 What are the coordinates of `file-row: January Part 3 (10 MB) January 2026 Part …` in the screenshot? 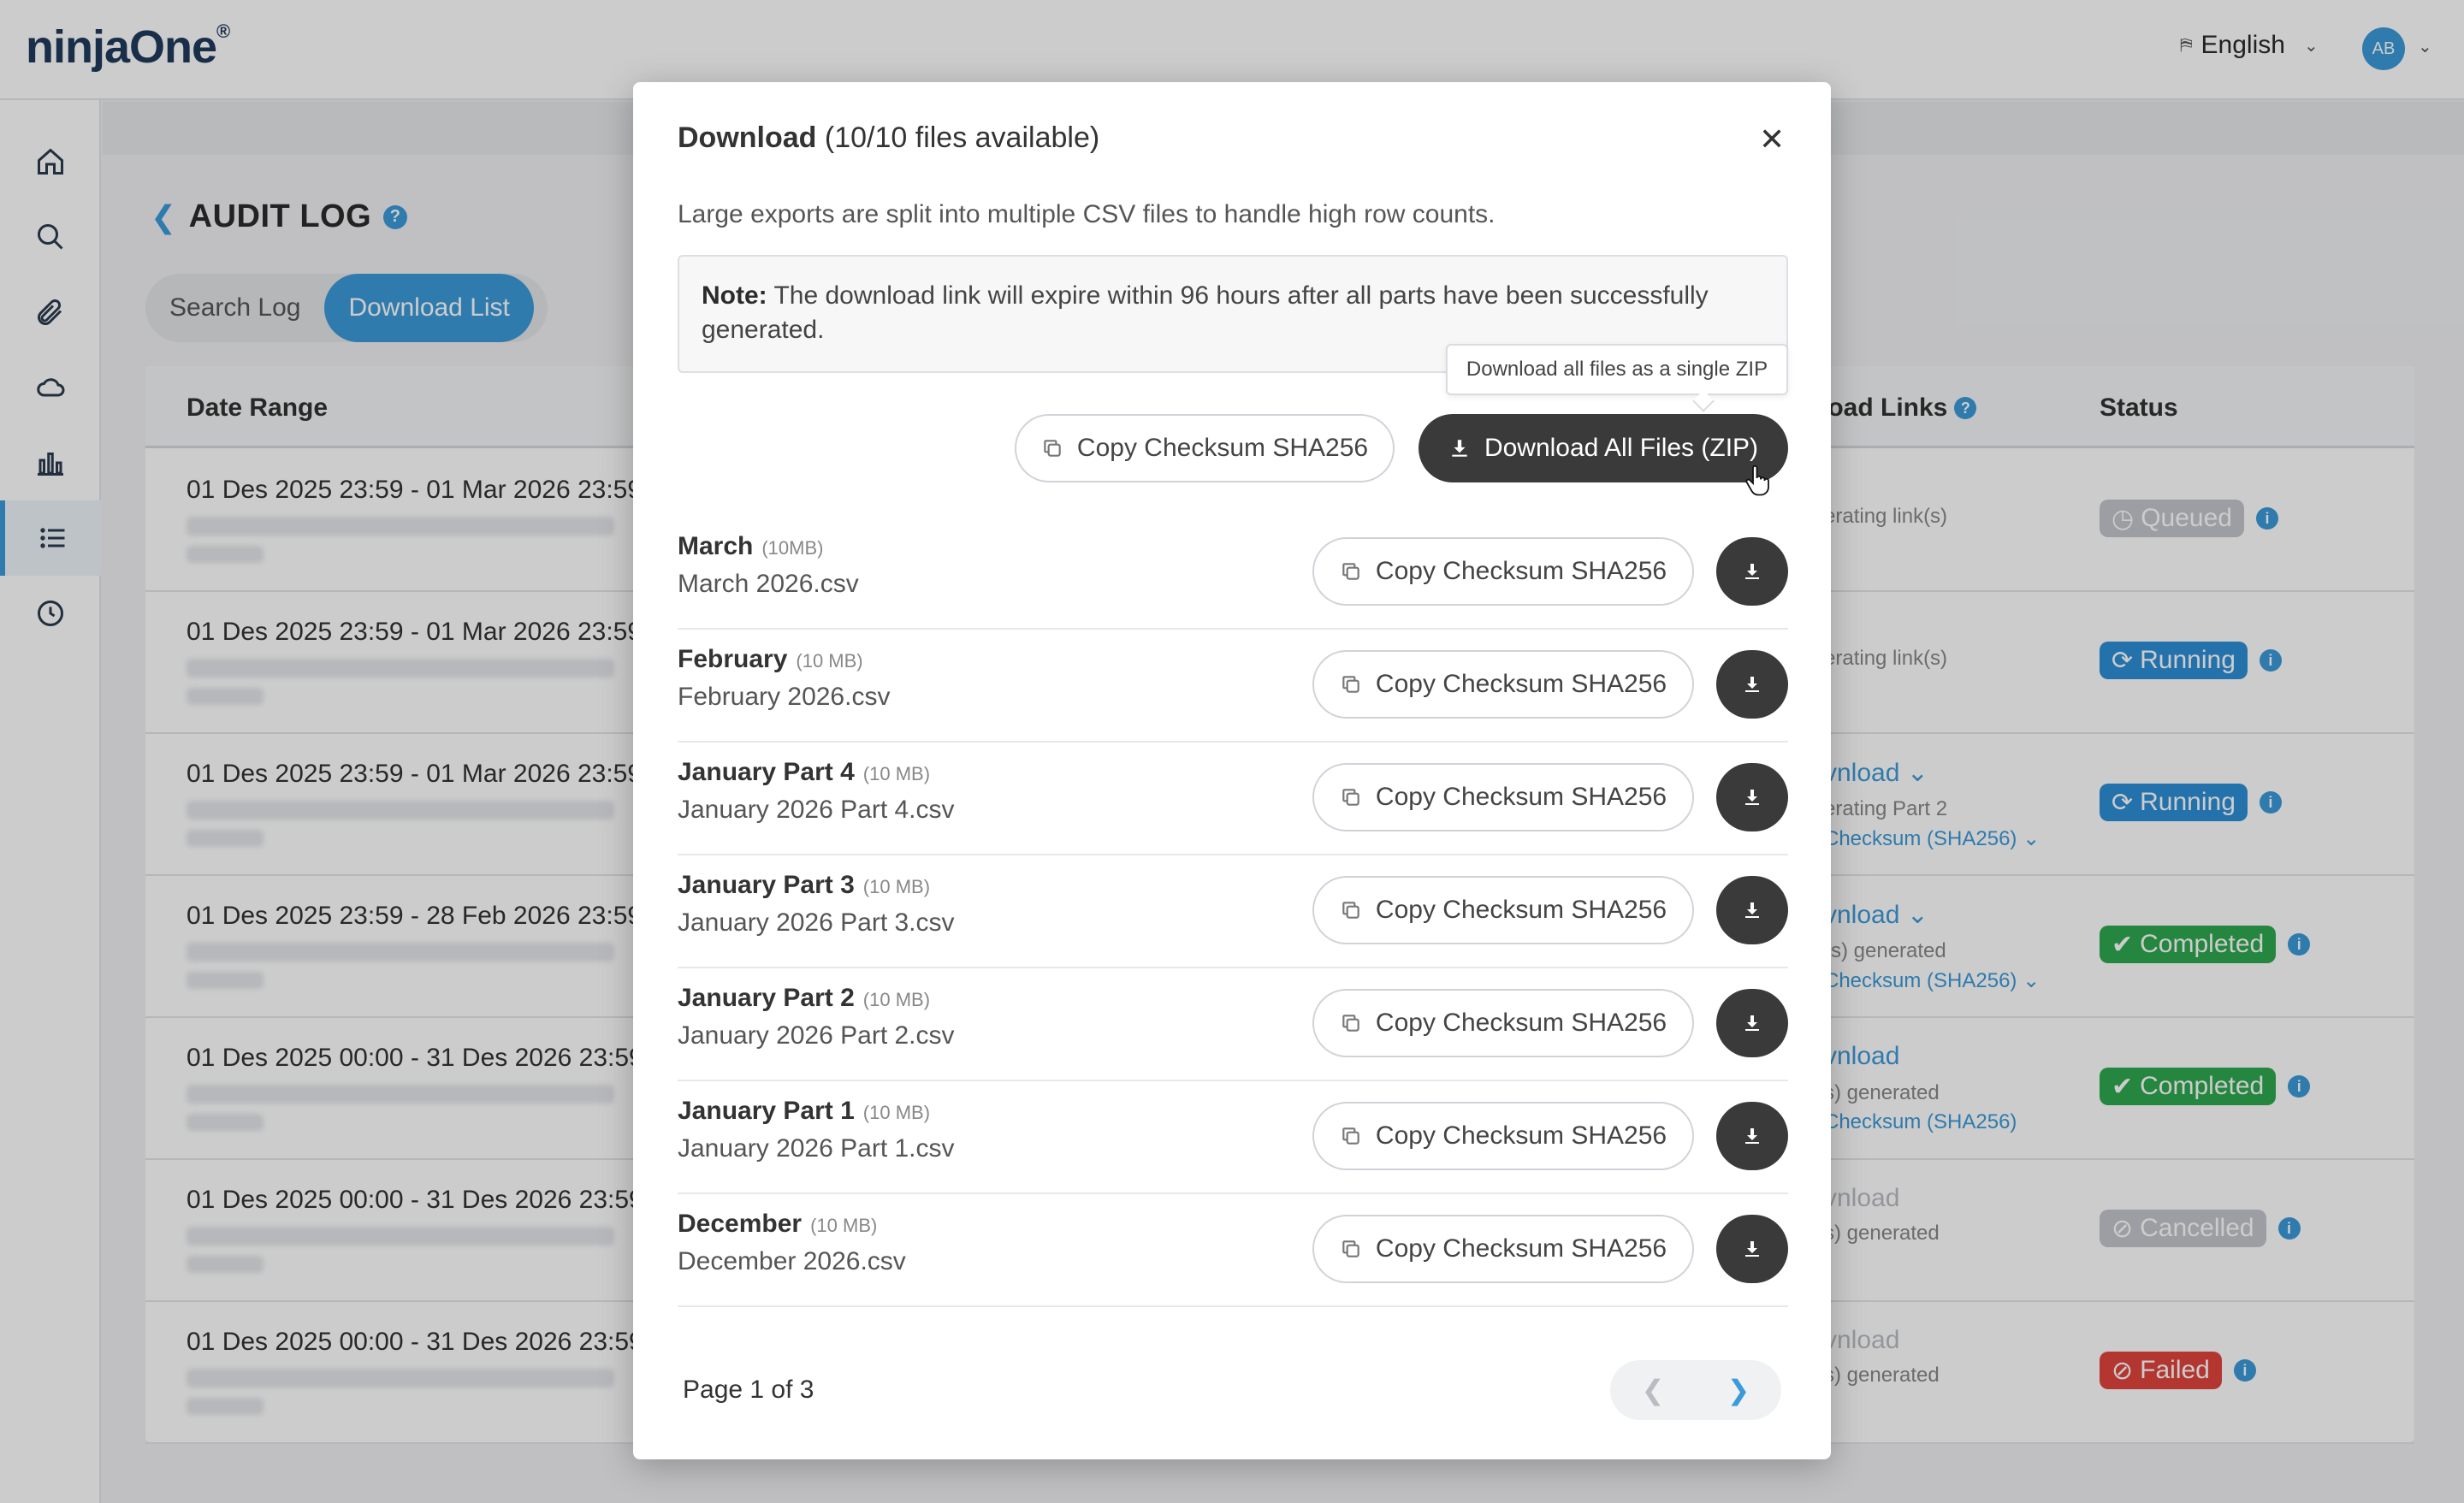 It's located at (1233, 911).